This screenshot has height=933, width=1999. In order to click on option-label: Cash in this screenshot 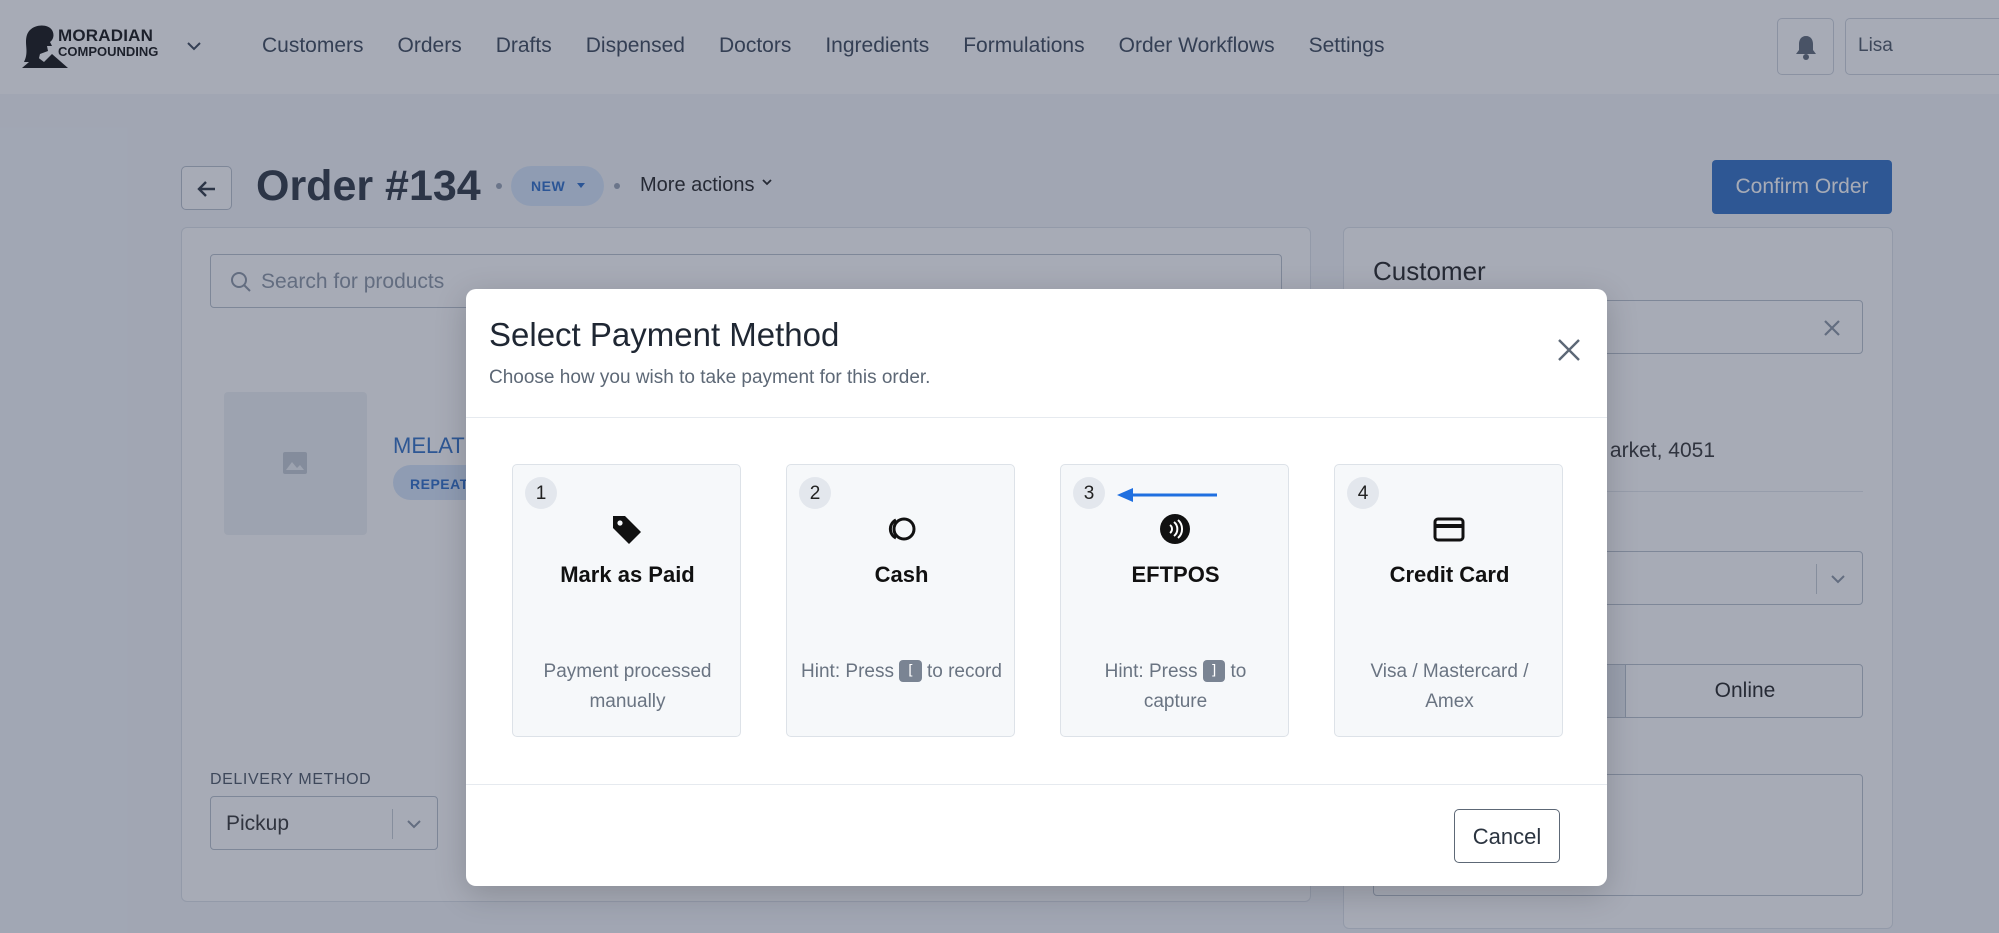, I will do `click(901, 574)`.